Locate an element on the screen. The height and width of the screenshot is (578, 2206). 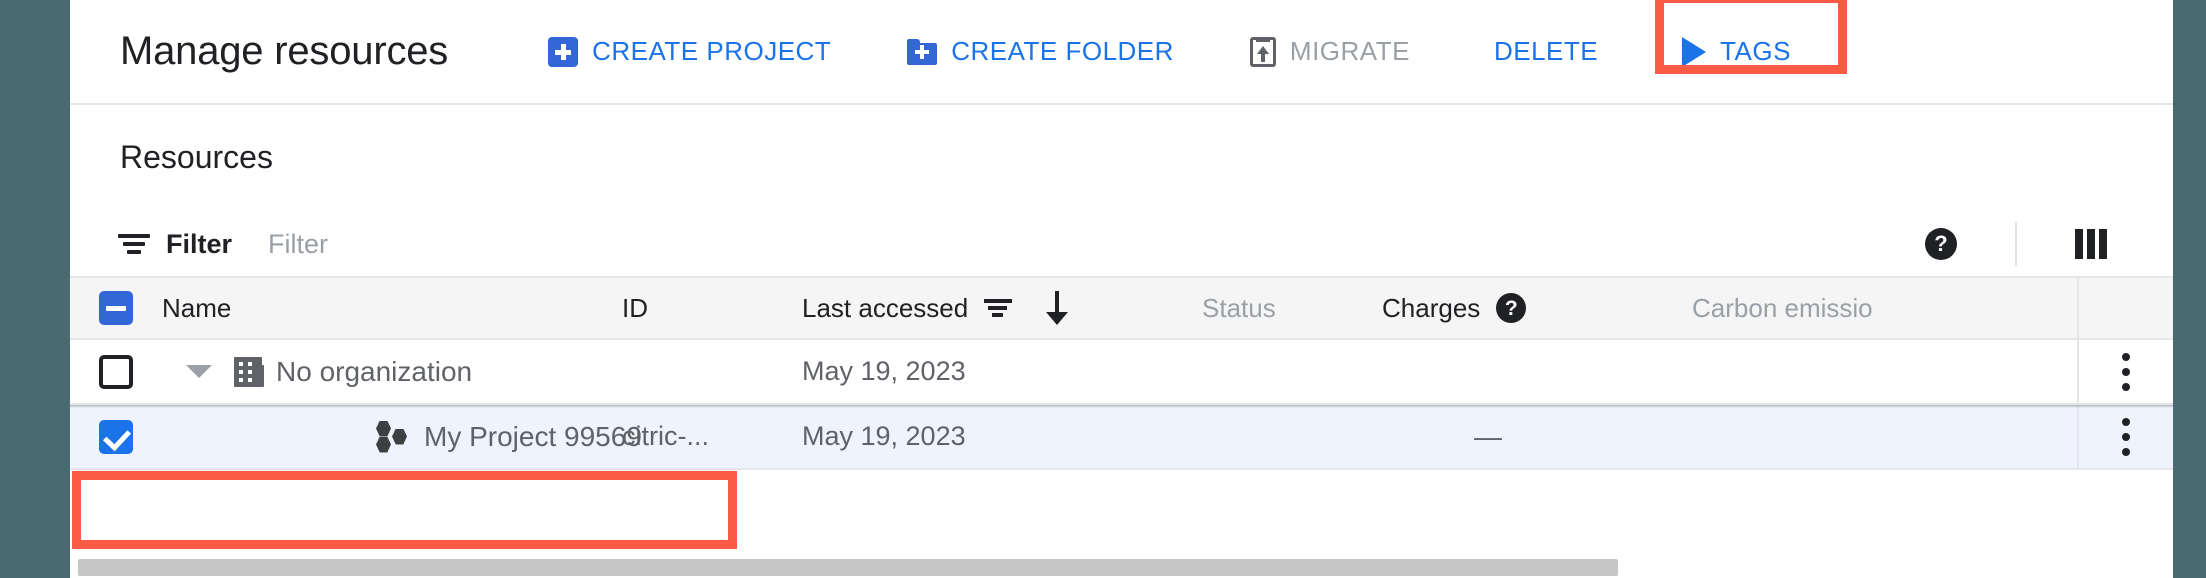
column-header-charges-label: Charges is located at coordinates (1431, 307).